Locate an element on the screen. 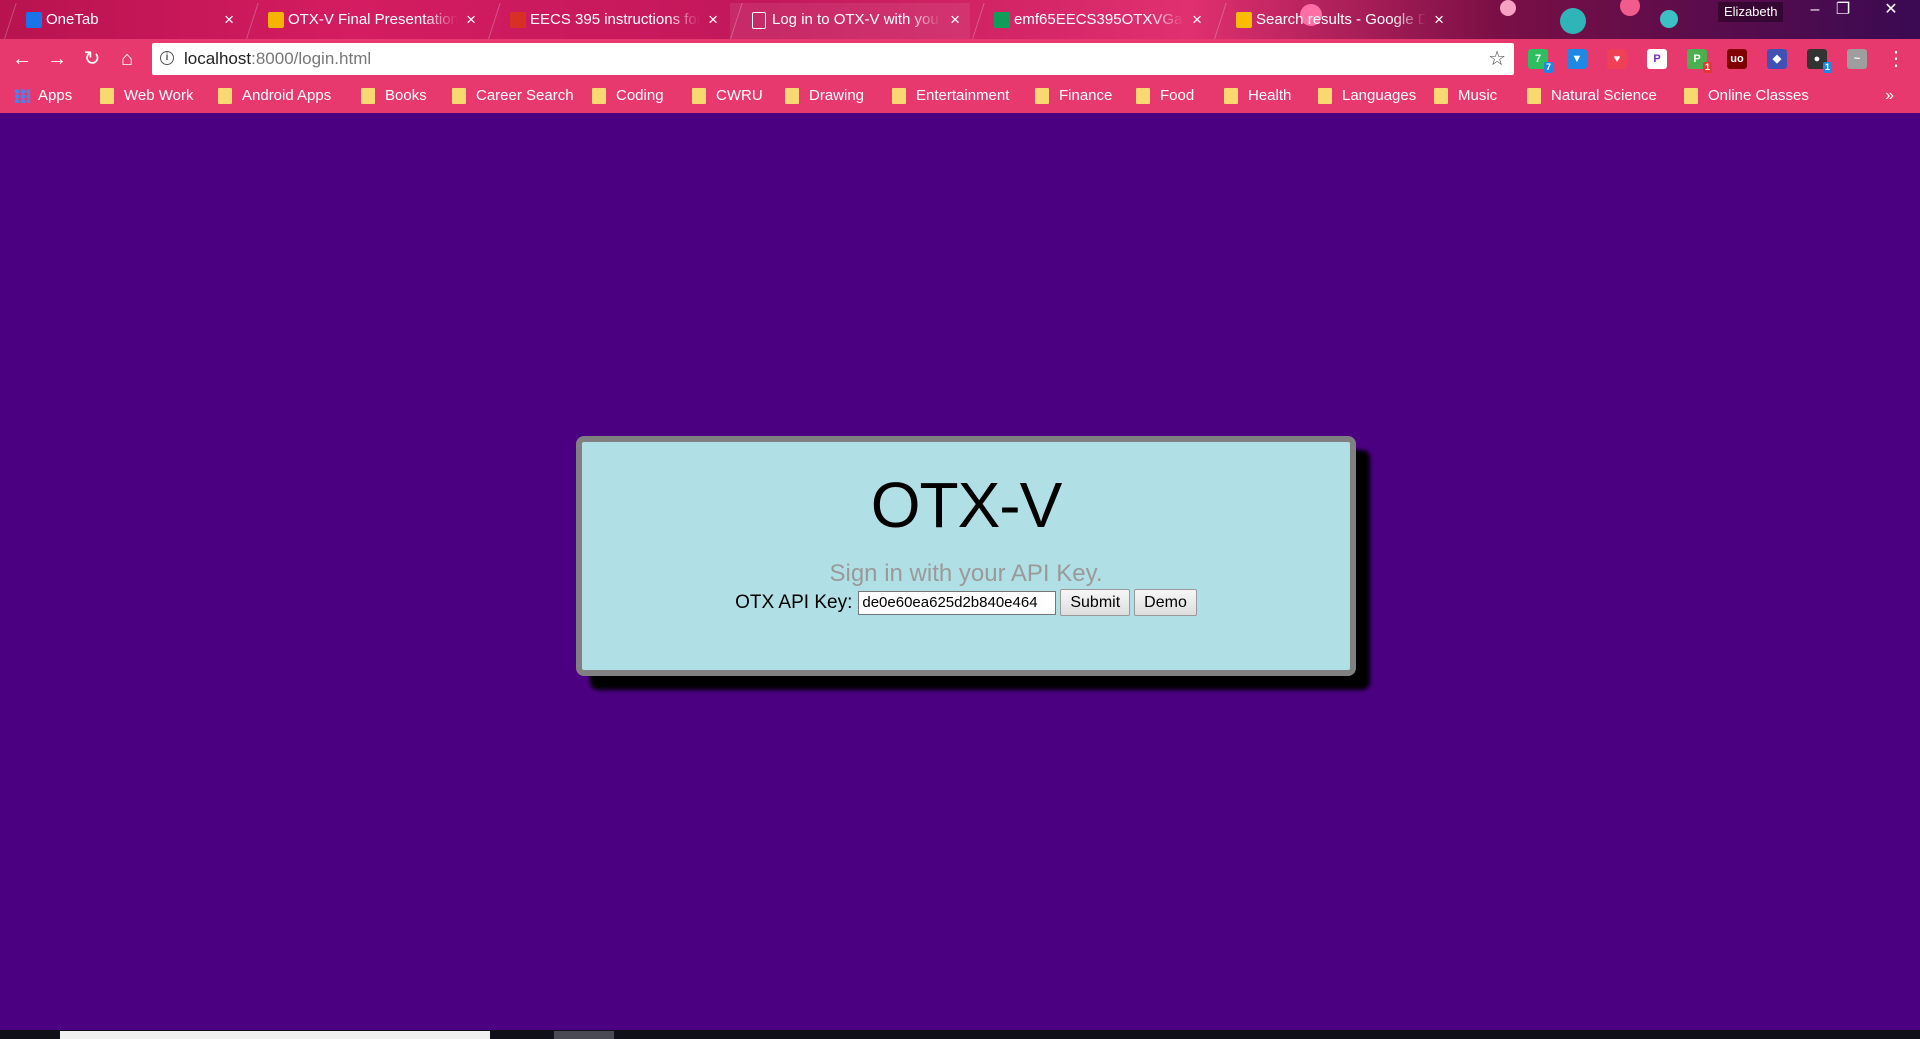 The height and width of the screenshot is (1039, 1920). tab-1: OneTab × is located at coordinates (124, 21).